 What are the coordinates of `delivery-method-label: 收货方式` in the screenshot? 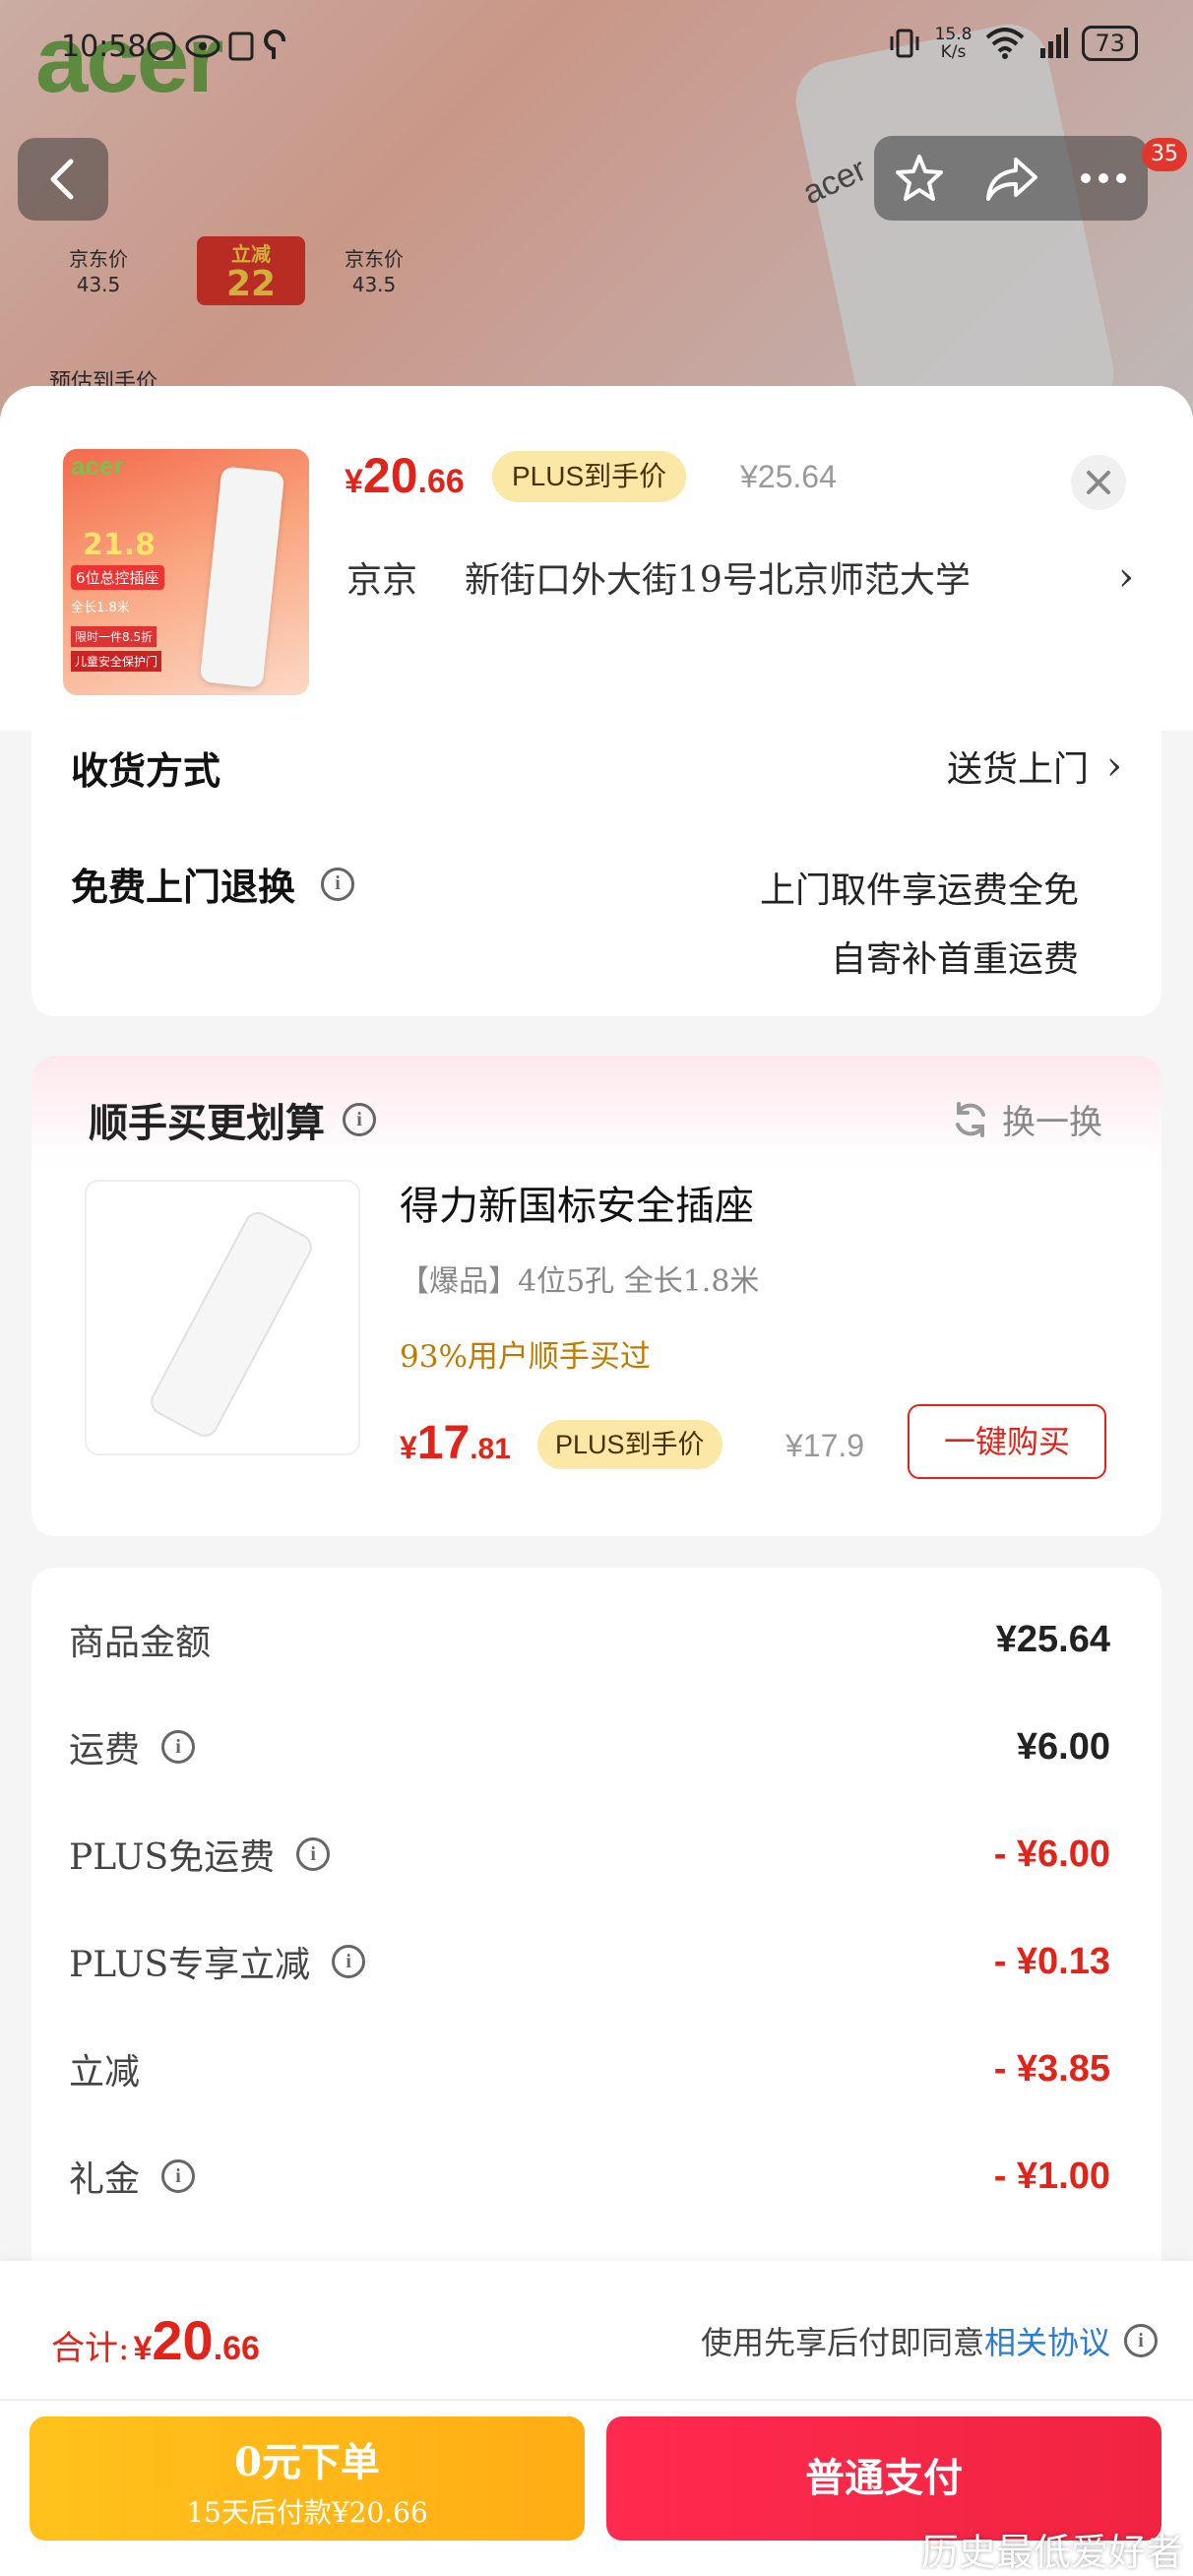 It's located at (146, 770).